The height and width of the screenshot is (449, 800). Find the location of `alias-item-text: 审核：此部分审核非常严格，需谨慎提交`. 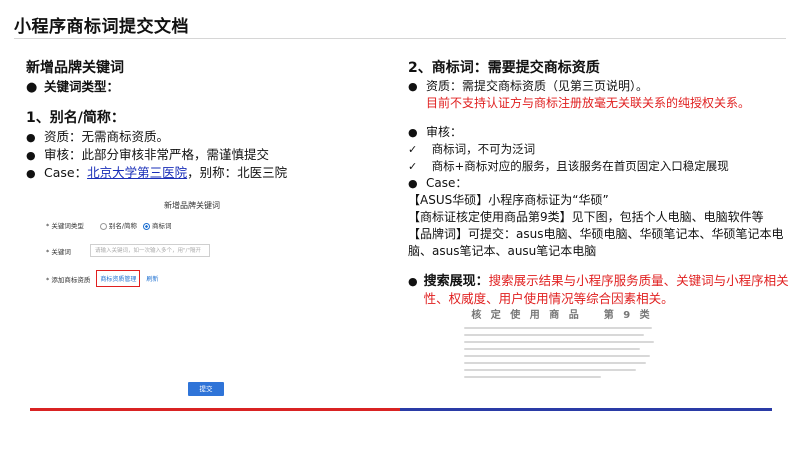

alias-item-text: 审核：此部分审核非常严格，需谨慎提交 is located at coordinates (157, 154).